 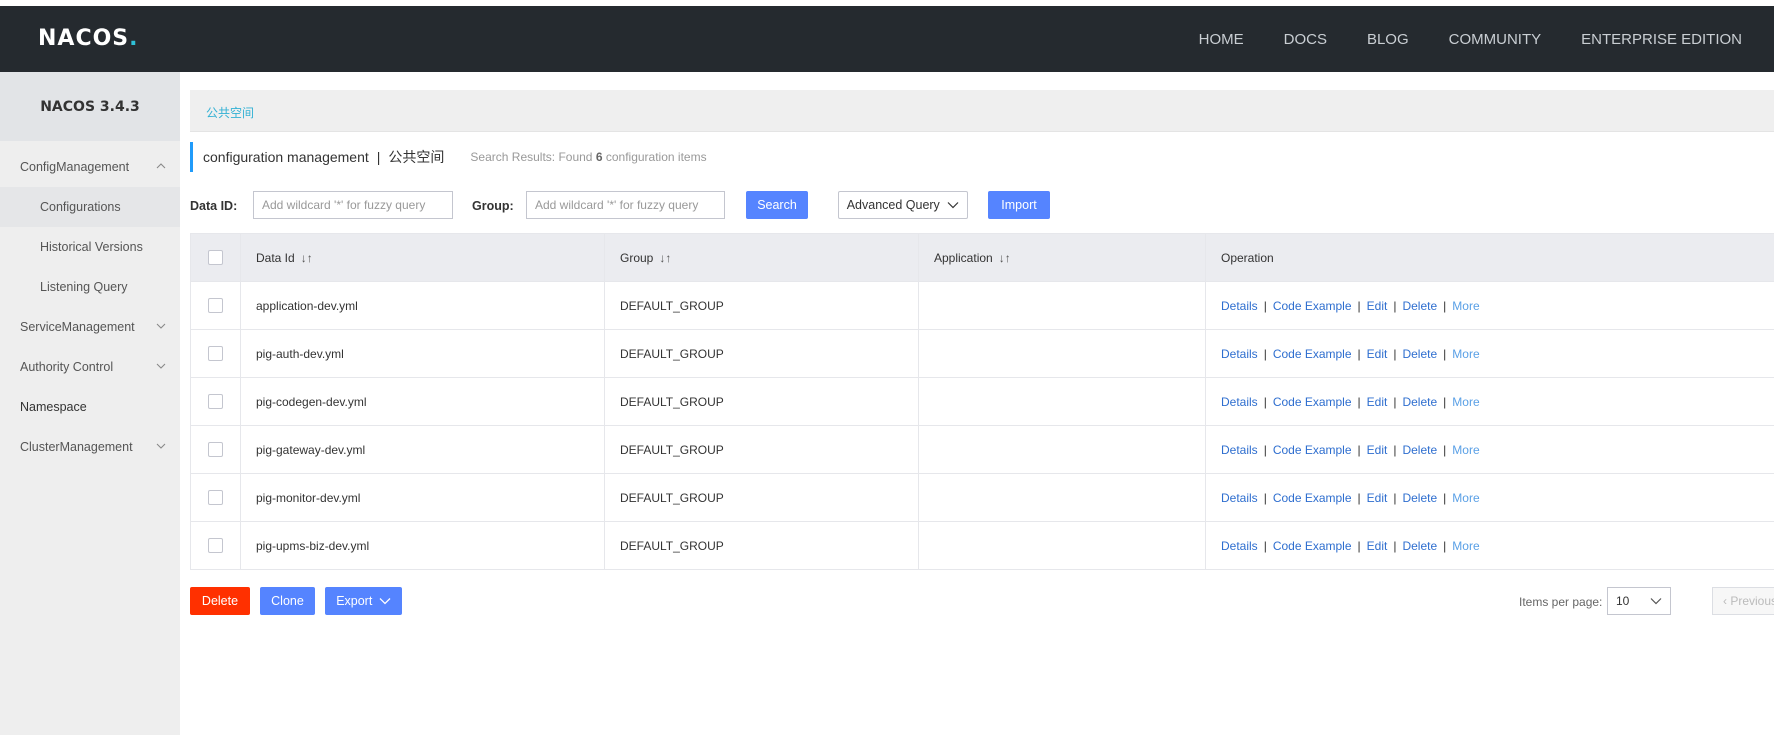 I want to click on nav-home: HOME, so click(x=1221, y=39).